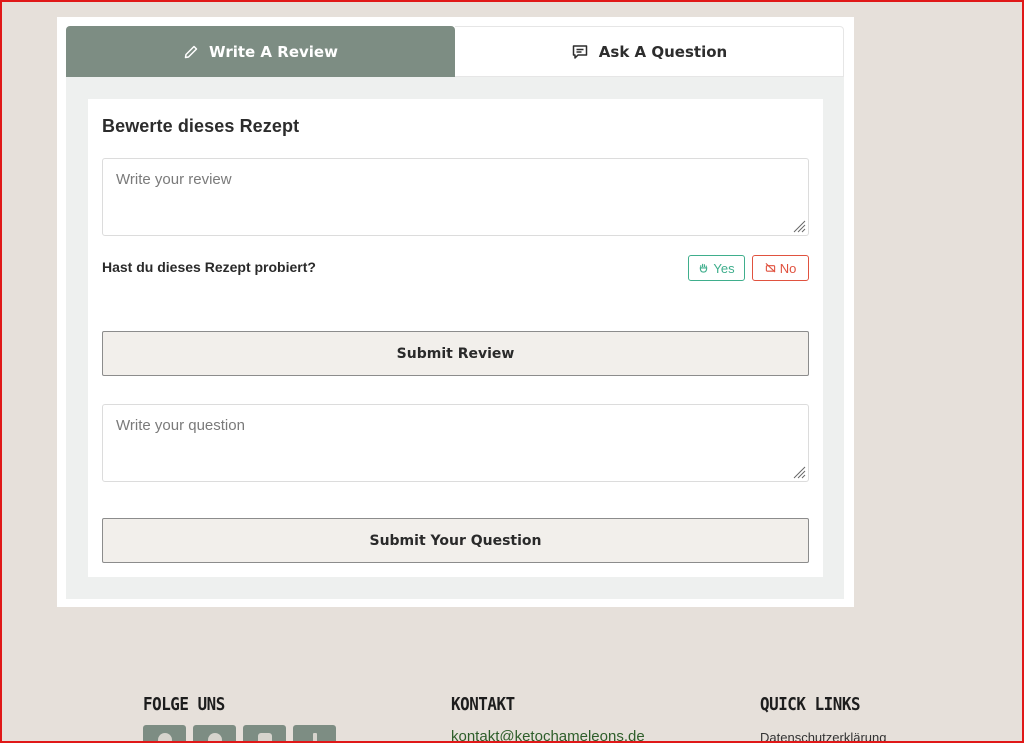  What do you see at coordinates (273, 51) in the screenshot?
I see `tab-write-review-label: Write A Review` at bounding box center [273, 51].